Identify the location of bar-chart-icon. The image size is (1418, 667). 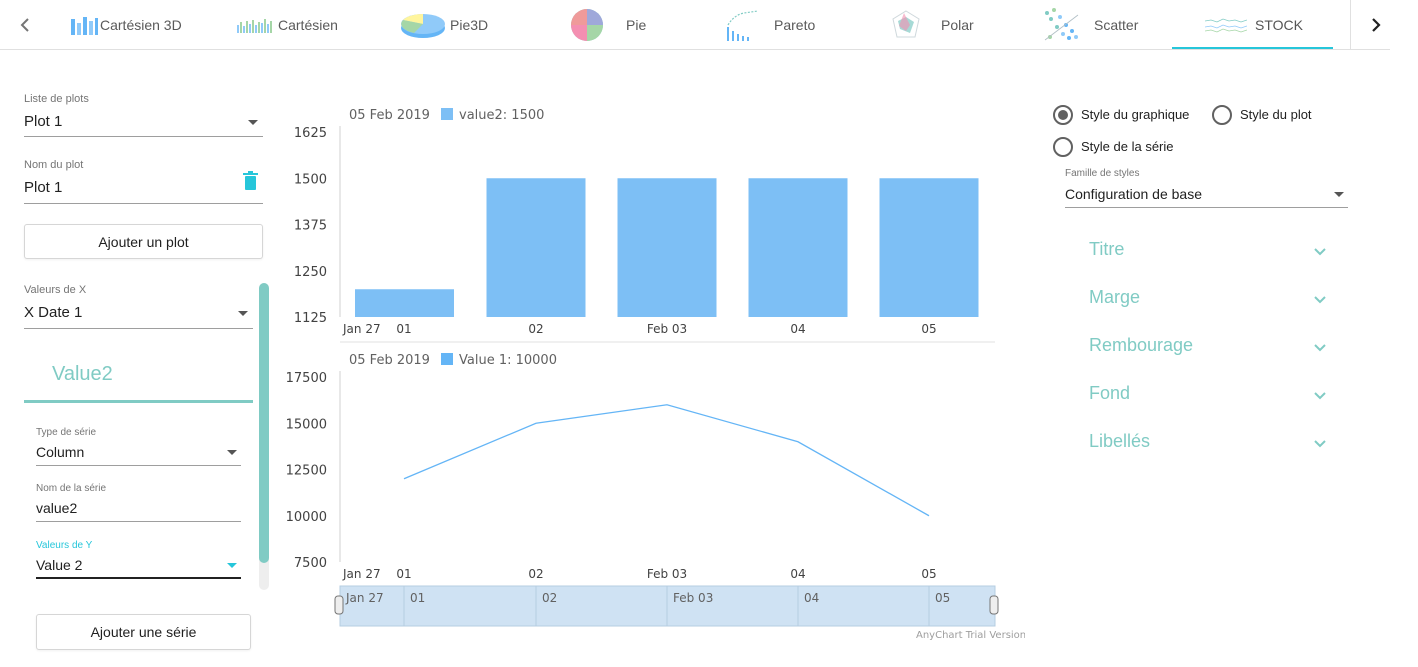
(254, 26).